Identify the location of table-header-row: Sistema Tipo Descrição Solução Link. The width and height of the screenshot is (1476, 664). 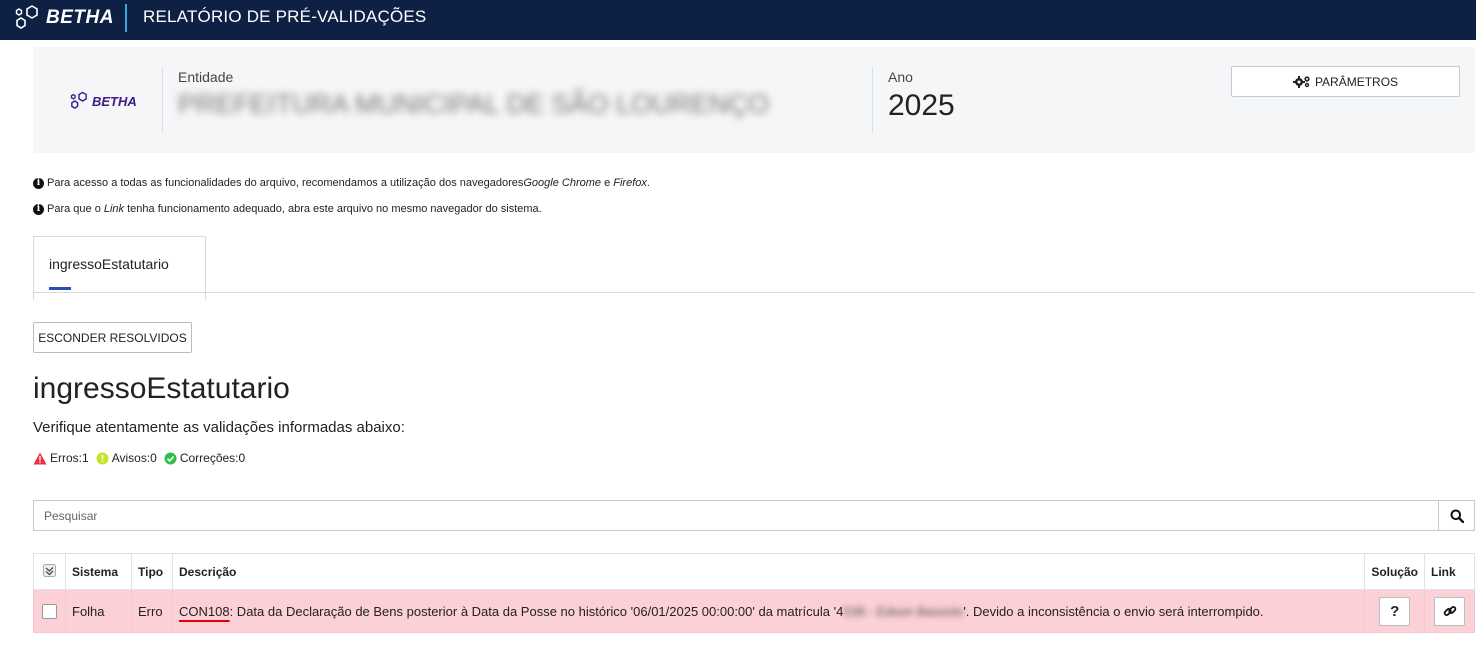
(754, 571).